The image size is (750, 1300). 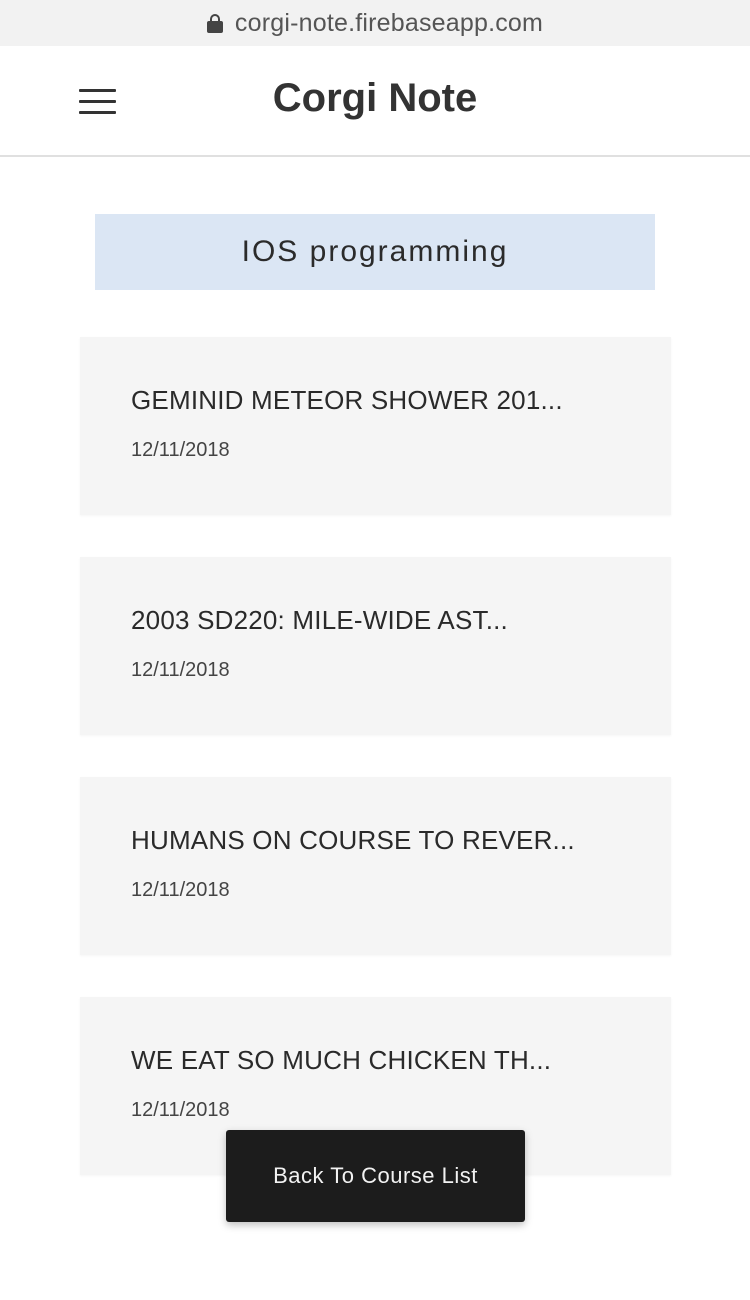 I want to click on note-card: HUMANS ON COURSE TO REVER... 12/11/2018, so click(x=375, y=866).